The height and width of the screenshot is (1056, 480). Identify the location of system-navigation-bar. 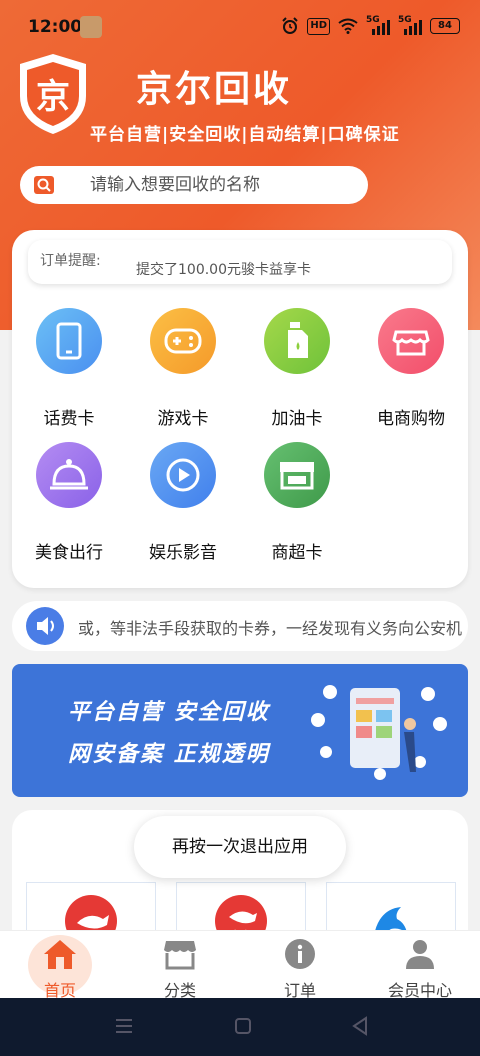
(240, 1027).